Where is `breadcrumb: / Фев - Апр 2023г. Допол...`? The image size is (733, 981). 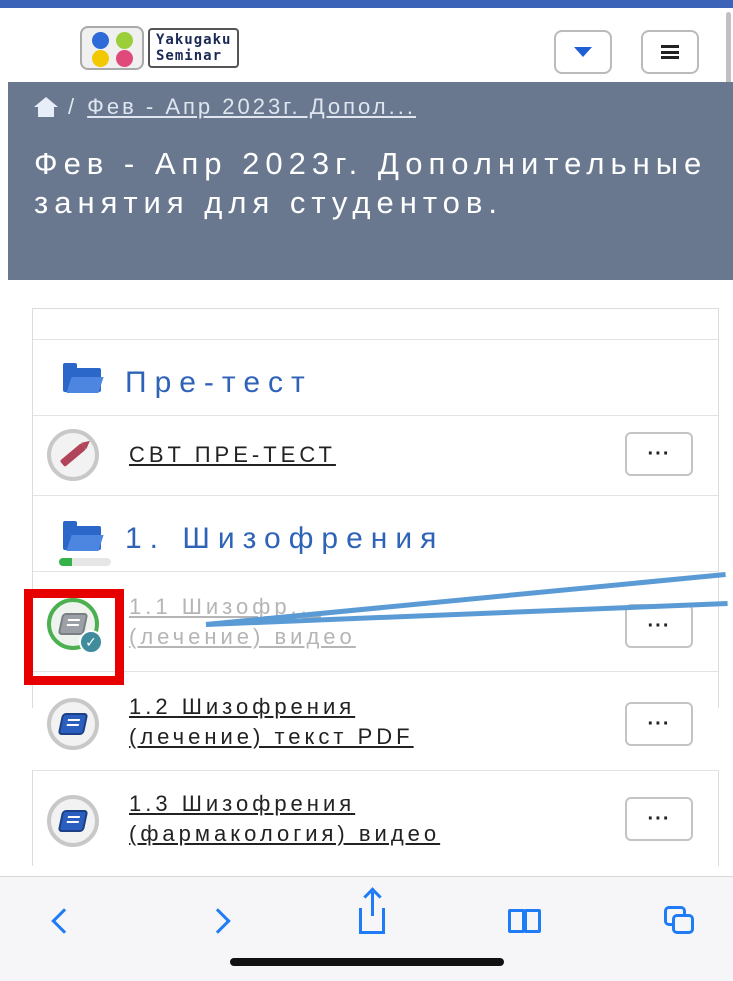 breadcrumb: / Фев - Апр 2023г. Допол... is located at coordinates (225, 107).